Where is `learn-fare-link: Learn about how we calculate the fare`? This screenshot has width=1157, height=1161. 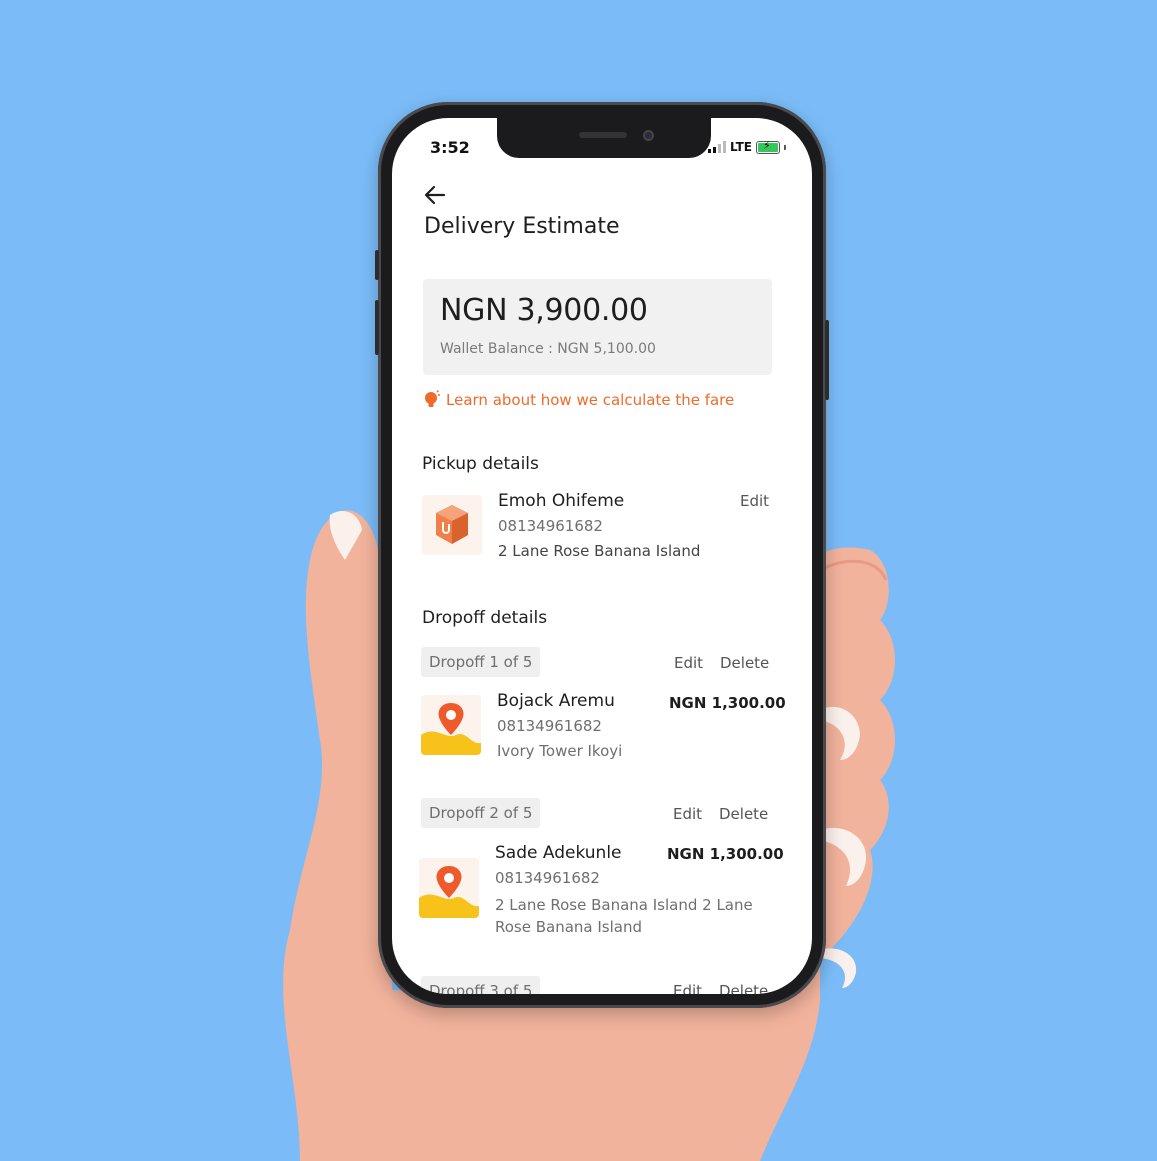
learn-fare-link: Learn about how we calculate the fare is located at coordinates (579, 400).